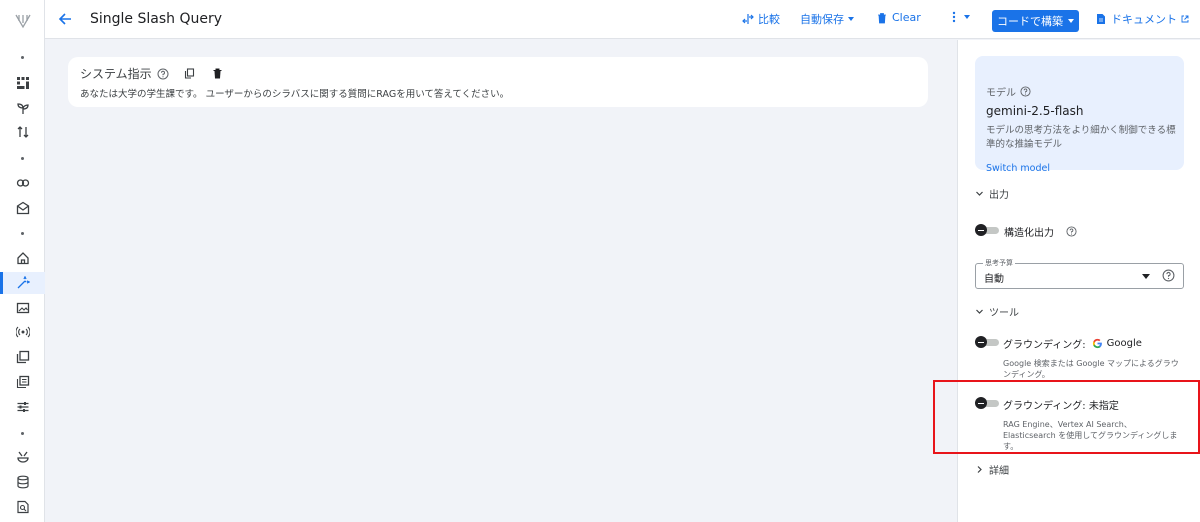 Image resolution: width=1200 pixels, height=522 pixels. Describe the element at coordinates (954, 17) in the screenshot. I see `more-vert-icon` at that location.